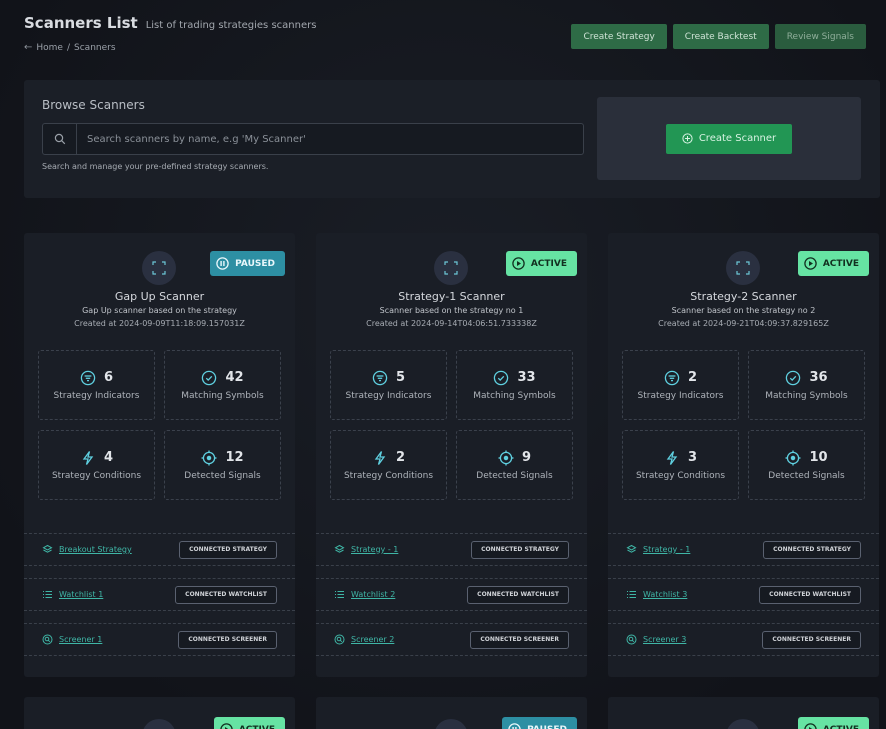 This screenshot has height=729, width=886. Describe the element at coordinates (72, 594) in the screenshot. I see `watchlist-link: Watchlist 1` at that location.